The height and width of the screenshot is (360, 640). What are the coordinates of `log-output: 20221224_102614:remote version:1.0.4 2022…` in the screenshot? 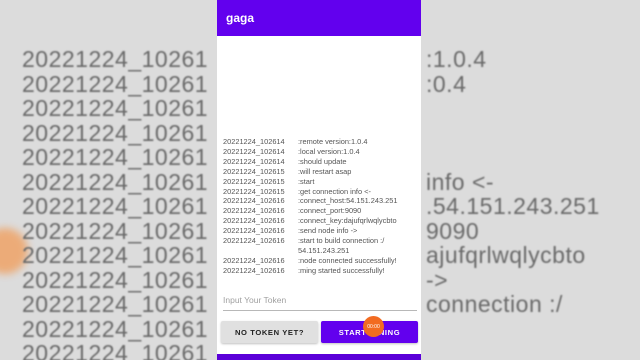 It's located at (321, 206).